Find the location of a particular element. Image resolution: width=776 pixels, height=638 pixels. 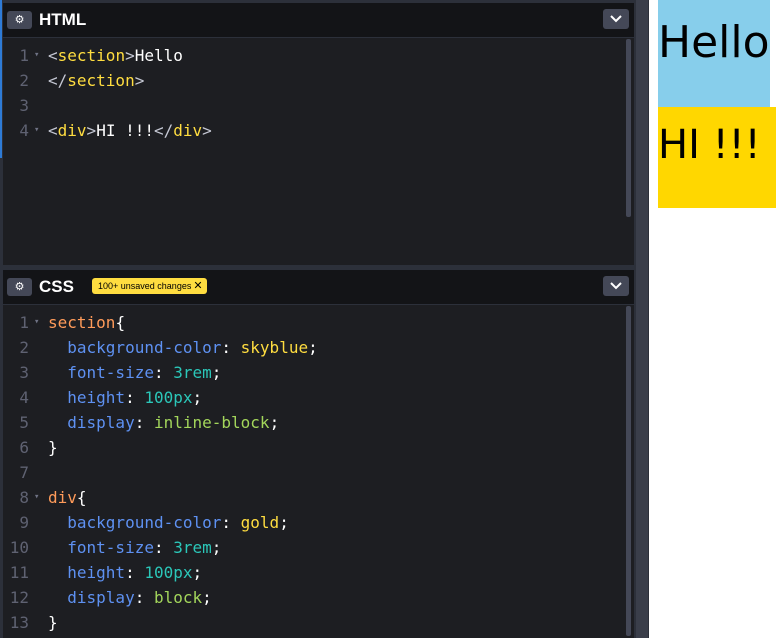

css-code-line: 1 ▾ section{ is located at coordinates (303, 322).